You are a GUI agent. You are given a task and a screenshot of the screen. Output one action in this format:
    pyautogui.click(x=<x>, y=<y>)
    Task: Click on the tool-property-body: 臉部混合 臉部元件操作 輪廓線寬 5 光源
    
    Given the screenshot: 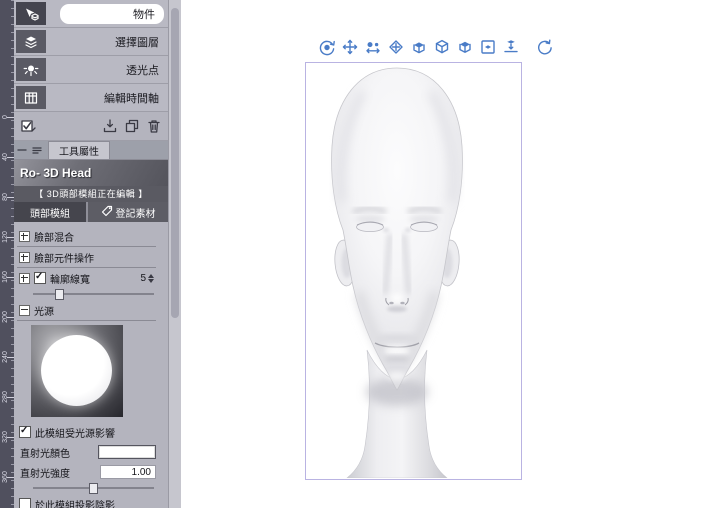 What is the action you would take?
    pyautogui.click(x=91, y=365)
    